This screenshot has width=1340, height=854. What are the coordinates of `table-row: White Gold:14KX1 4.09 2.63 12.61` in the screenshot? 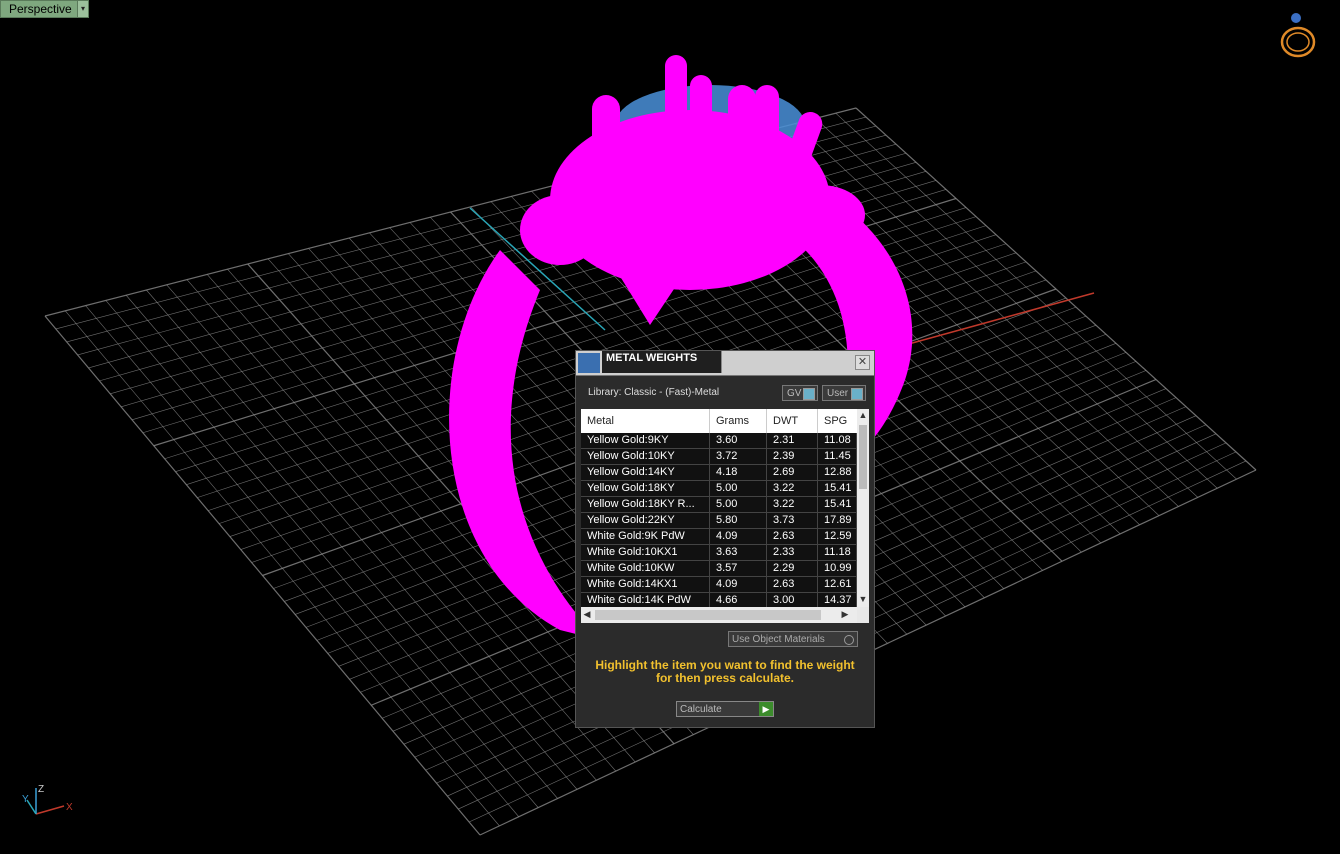 It's located at (719, 585).